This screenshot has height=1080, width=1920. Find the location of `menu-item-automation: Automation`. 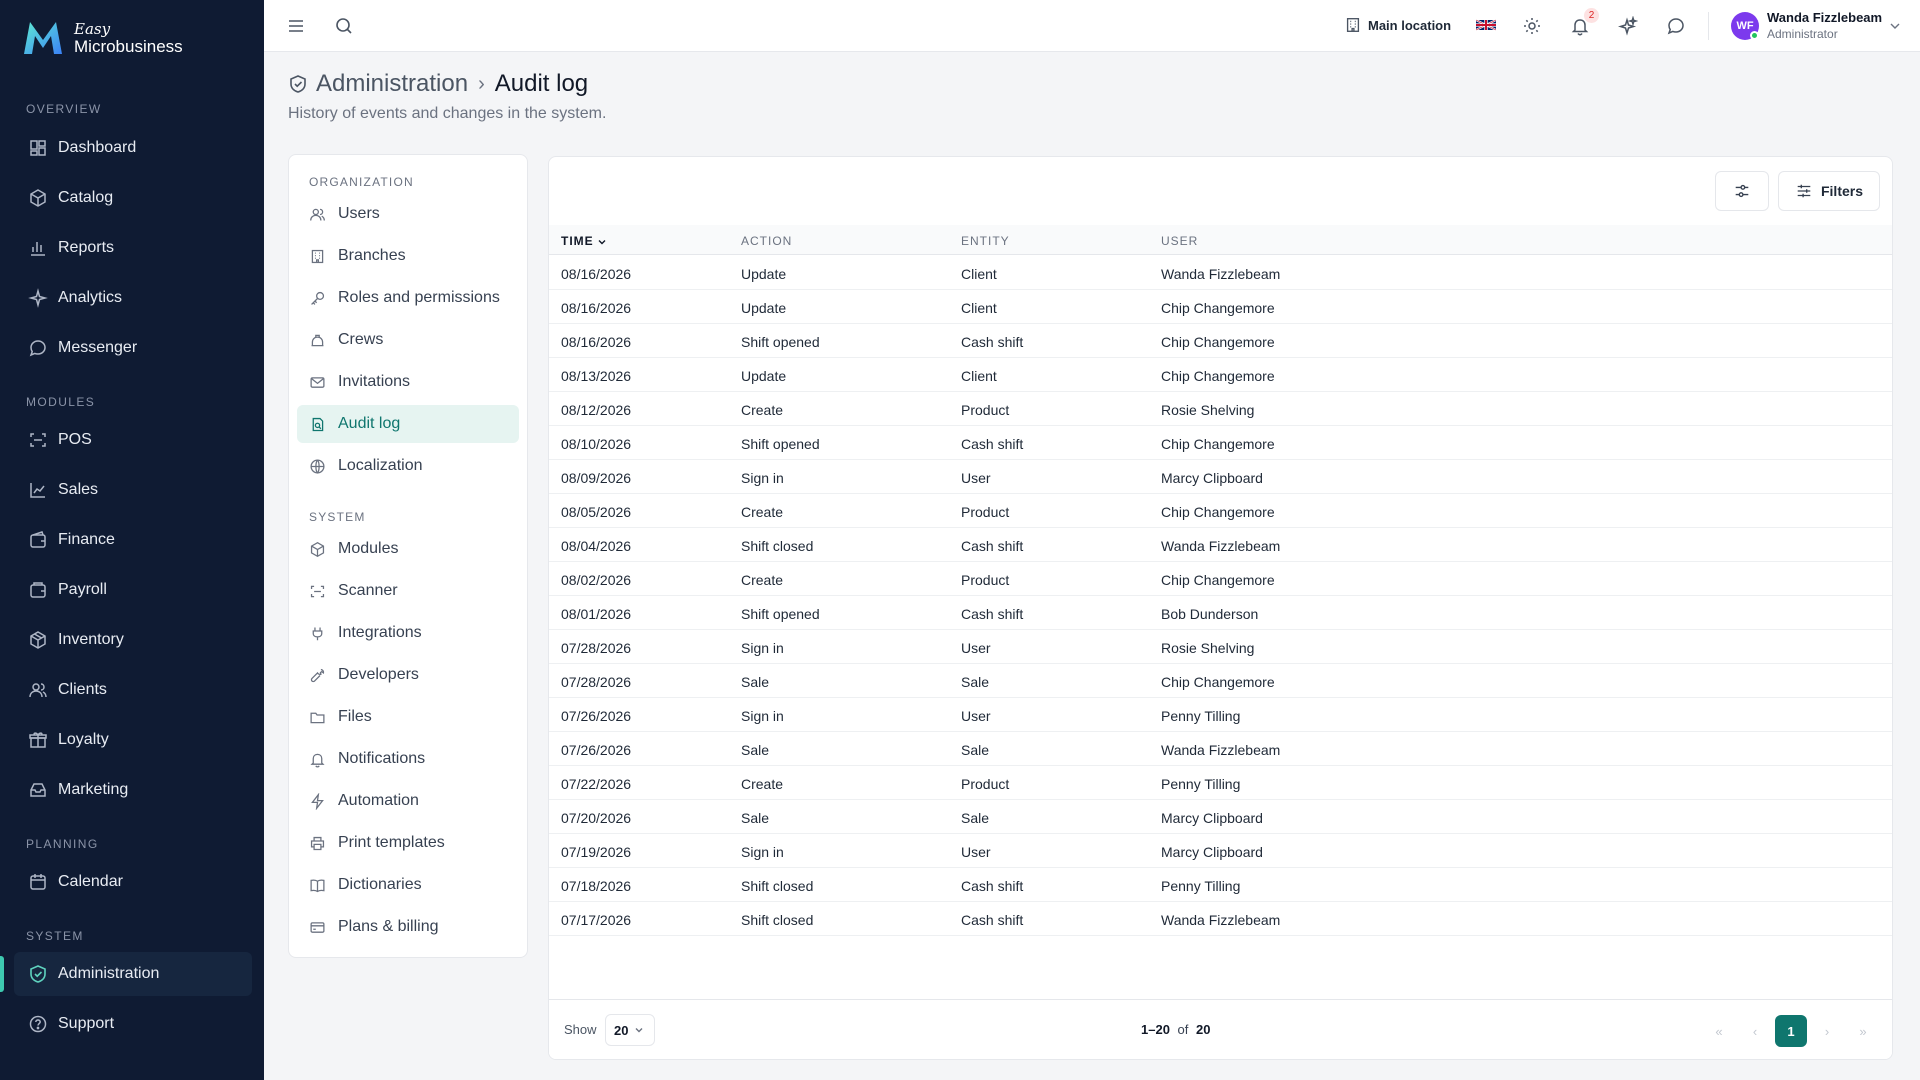

menu-item-automation: Automation is located at coordinates (408, 801).